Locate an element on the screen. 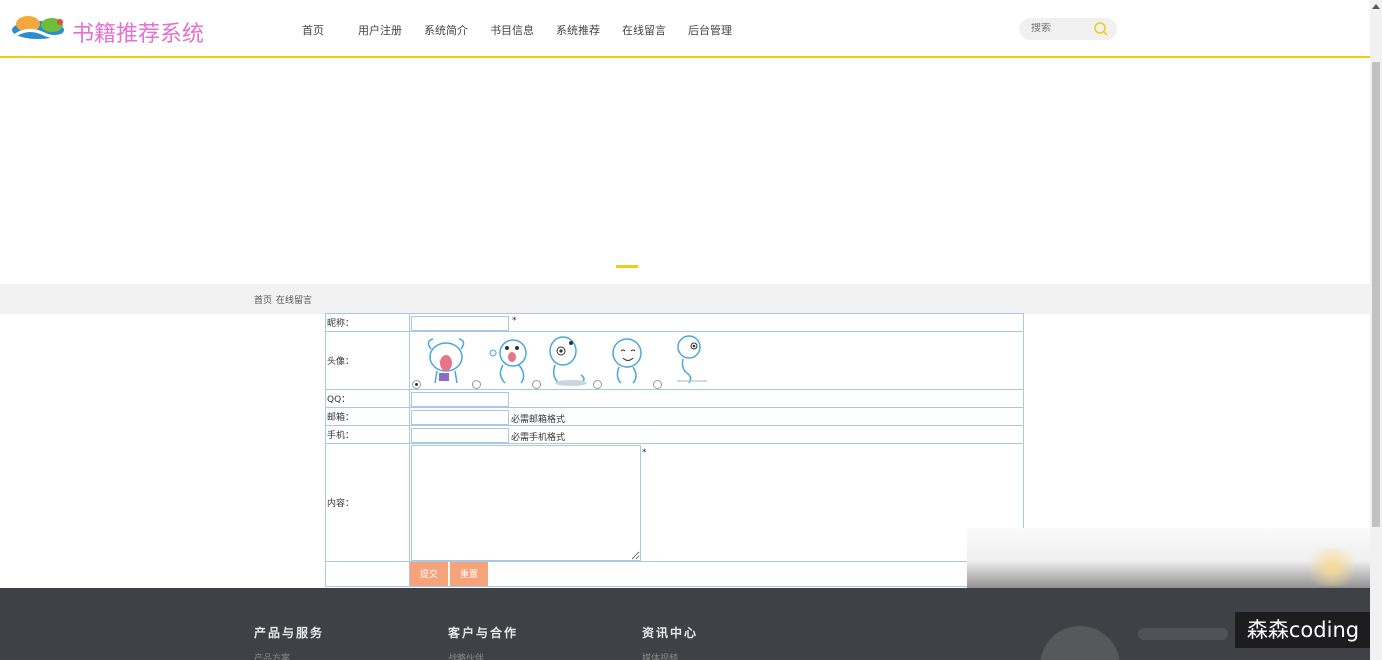 The image size is (1382, 660). nickname-required-mark: * is located at coordinates (514, 320).